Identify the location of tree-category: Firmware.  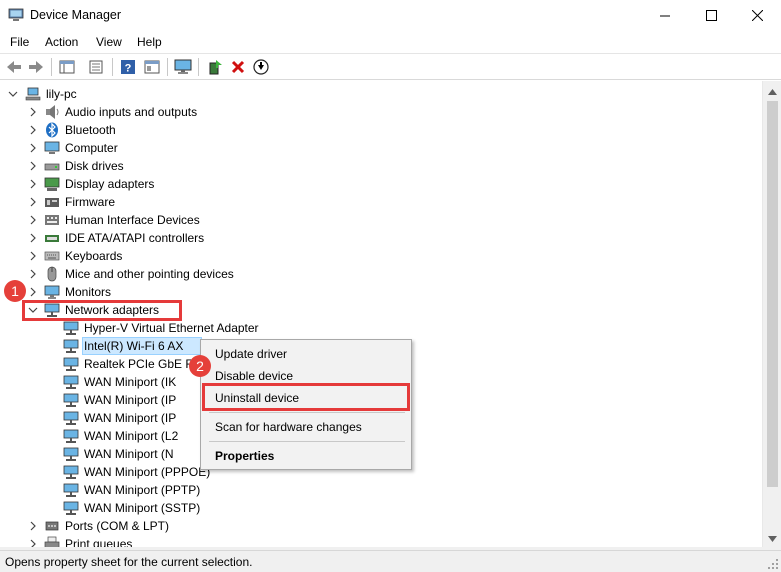
(381, 202).